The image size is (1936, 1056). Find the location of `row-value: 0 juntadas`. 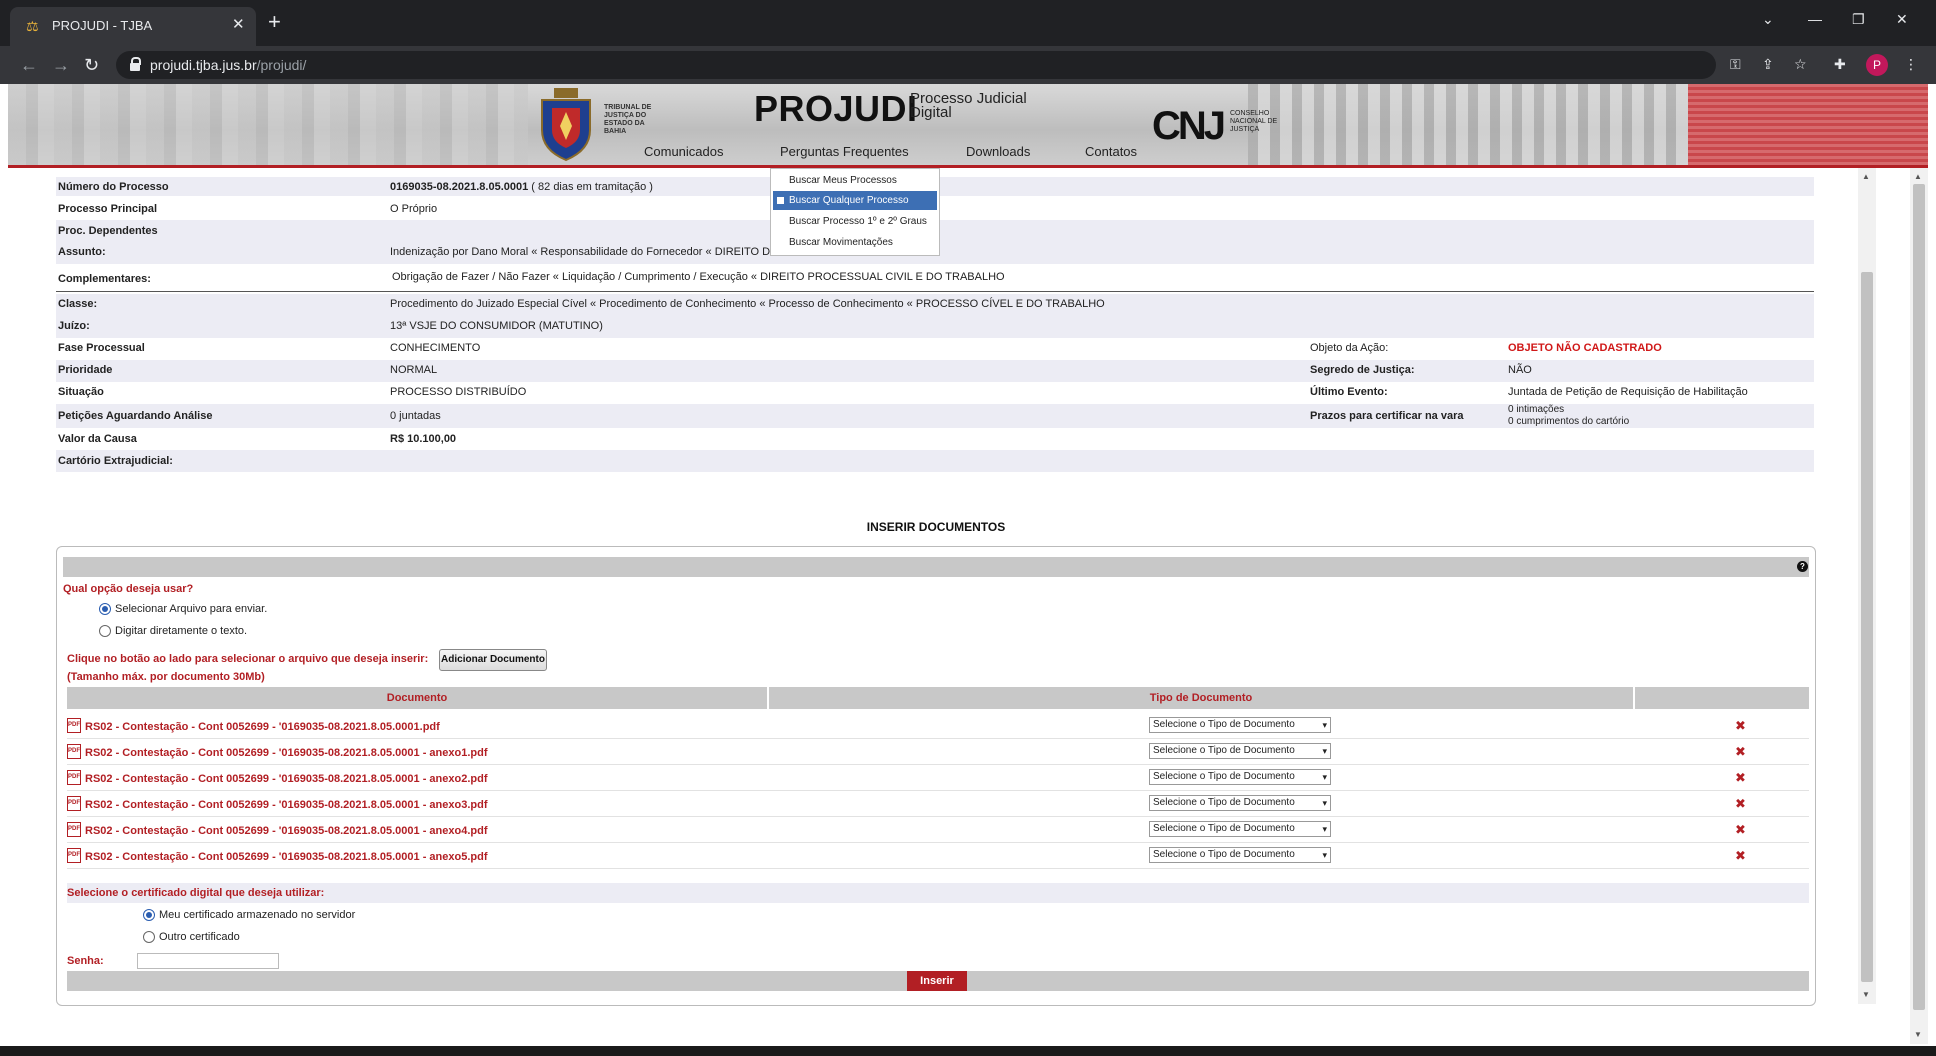

row-value: 0 juntadas is located at coordinates (415, 416).